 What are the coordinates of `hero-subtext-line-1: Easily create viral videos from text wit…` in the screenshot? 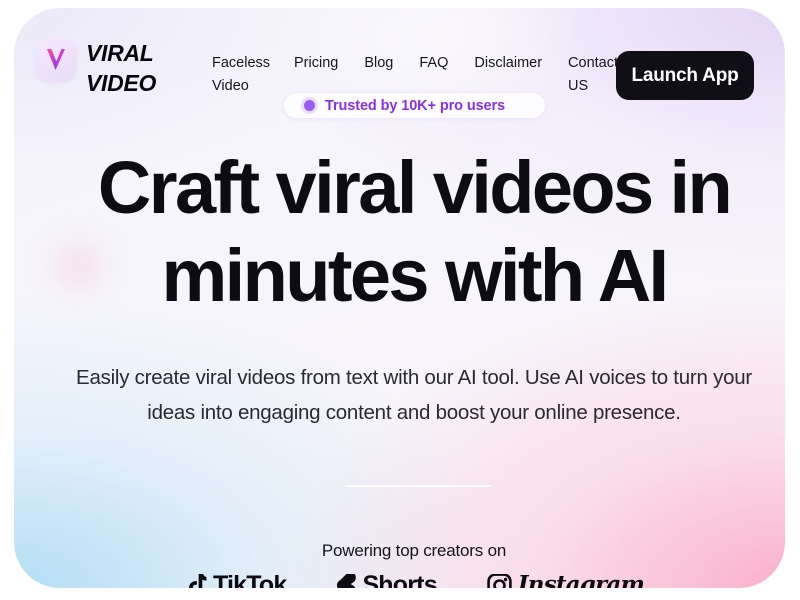 It's located at (414, 377).